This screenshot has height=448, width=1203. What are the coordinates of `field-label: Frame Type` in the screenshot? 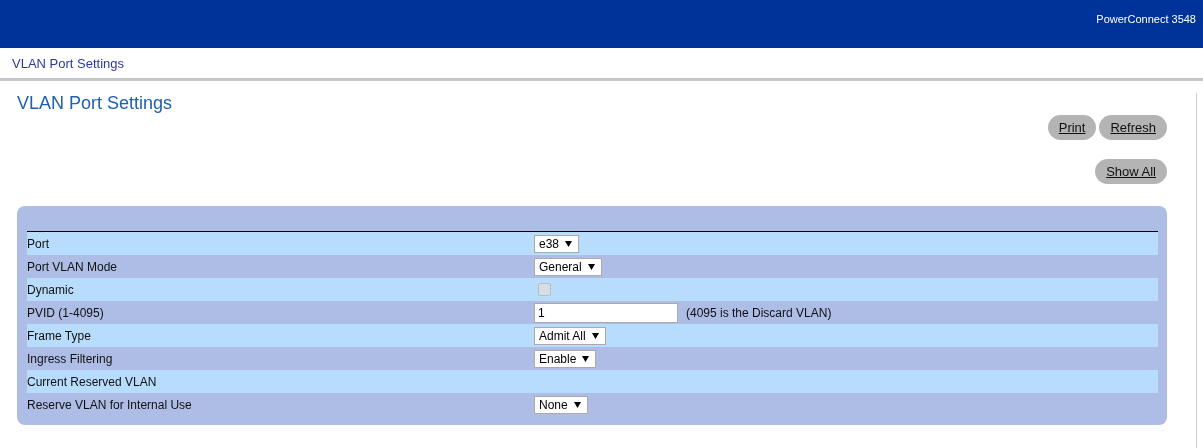 It's located at (59, 335).